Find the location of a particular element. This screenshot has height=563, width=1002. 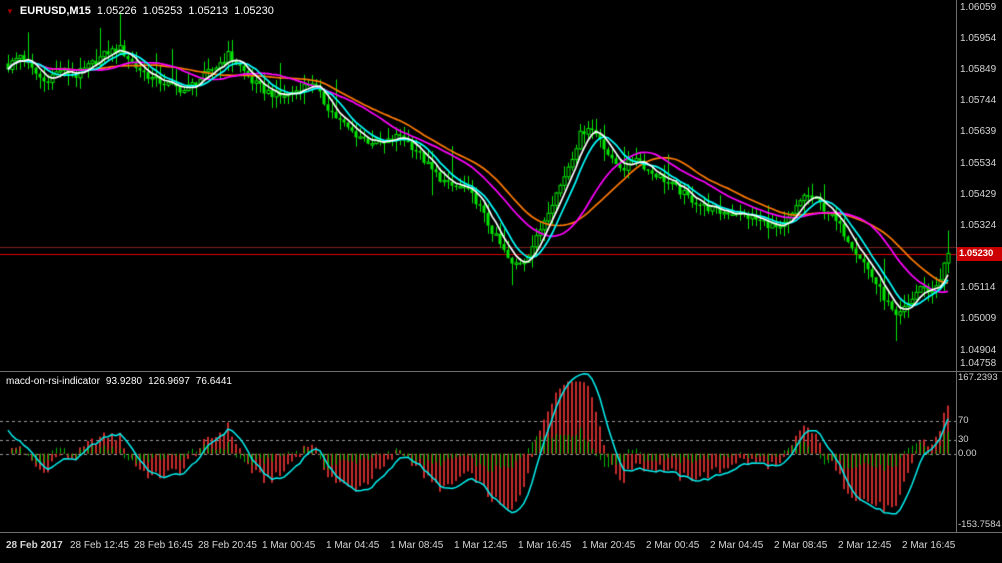

price-axis-label: 1.05954 is located at coordinates (978, 38).